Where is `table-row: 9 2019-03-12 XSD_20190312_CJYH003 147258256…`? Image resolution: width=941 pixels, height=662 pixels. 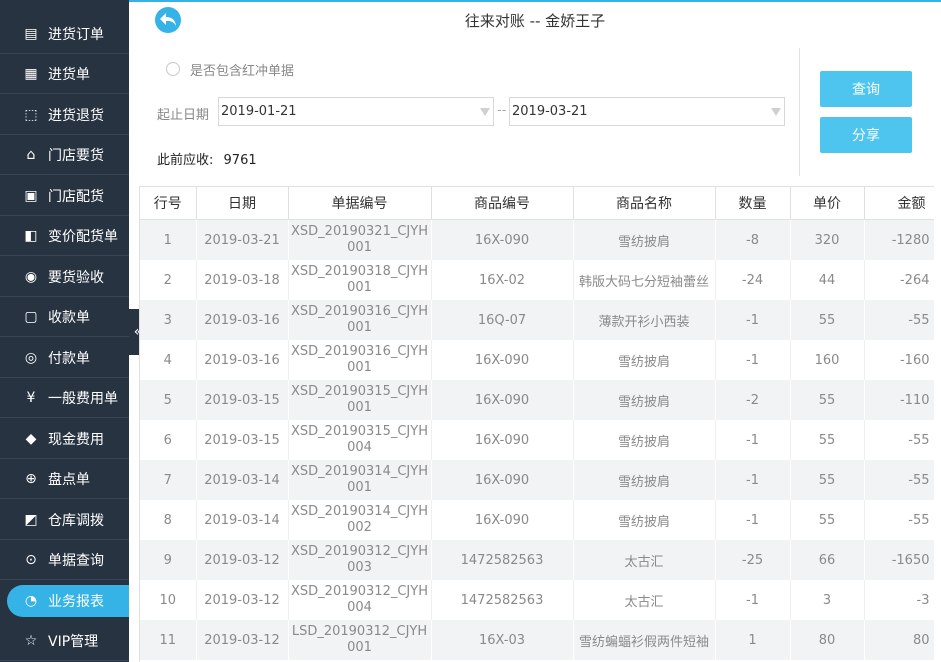
table-row: 9 2019-03-12 XSD_20190312_CJYH003 147258256… is located at coordinates (537, 560).